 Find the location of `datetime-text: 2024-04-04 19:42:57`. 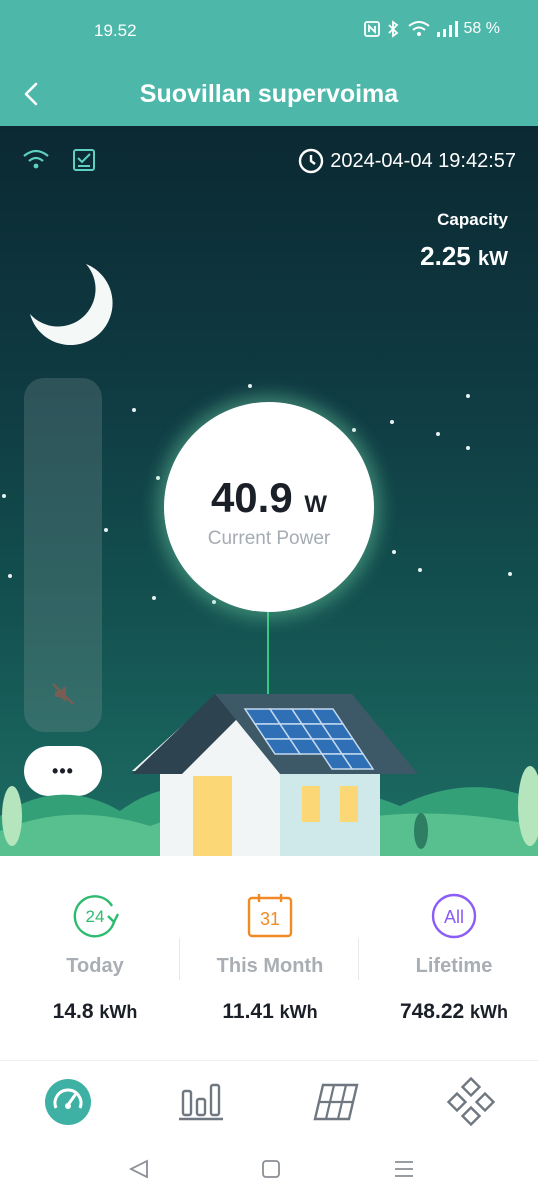

datetime-text: 2024-04-04 19:42:57 is located at coordinates (423, 160).